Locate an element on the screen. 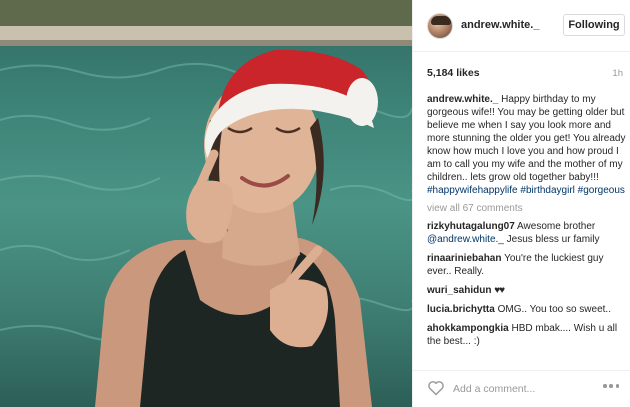 This screenshot has height=407, width=630. comment-text: Jesus bless ur family is located at coordinates (553, 239).